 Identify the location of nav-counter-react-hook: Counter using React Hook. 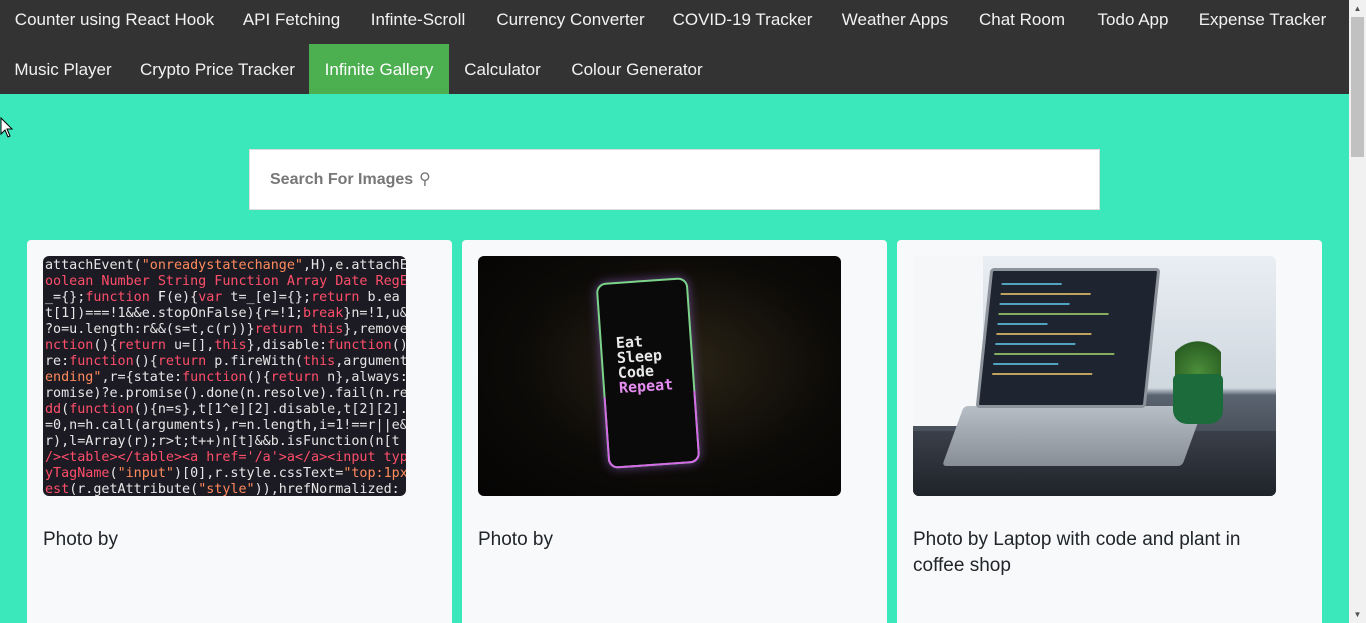
(114, 22).